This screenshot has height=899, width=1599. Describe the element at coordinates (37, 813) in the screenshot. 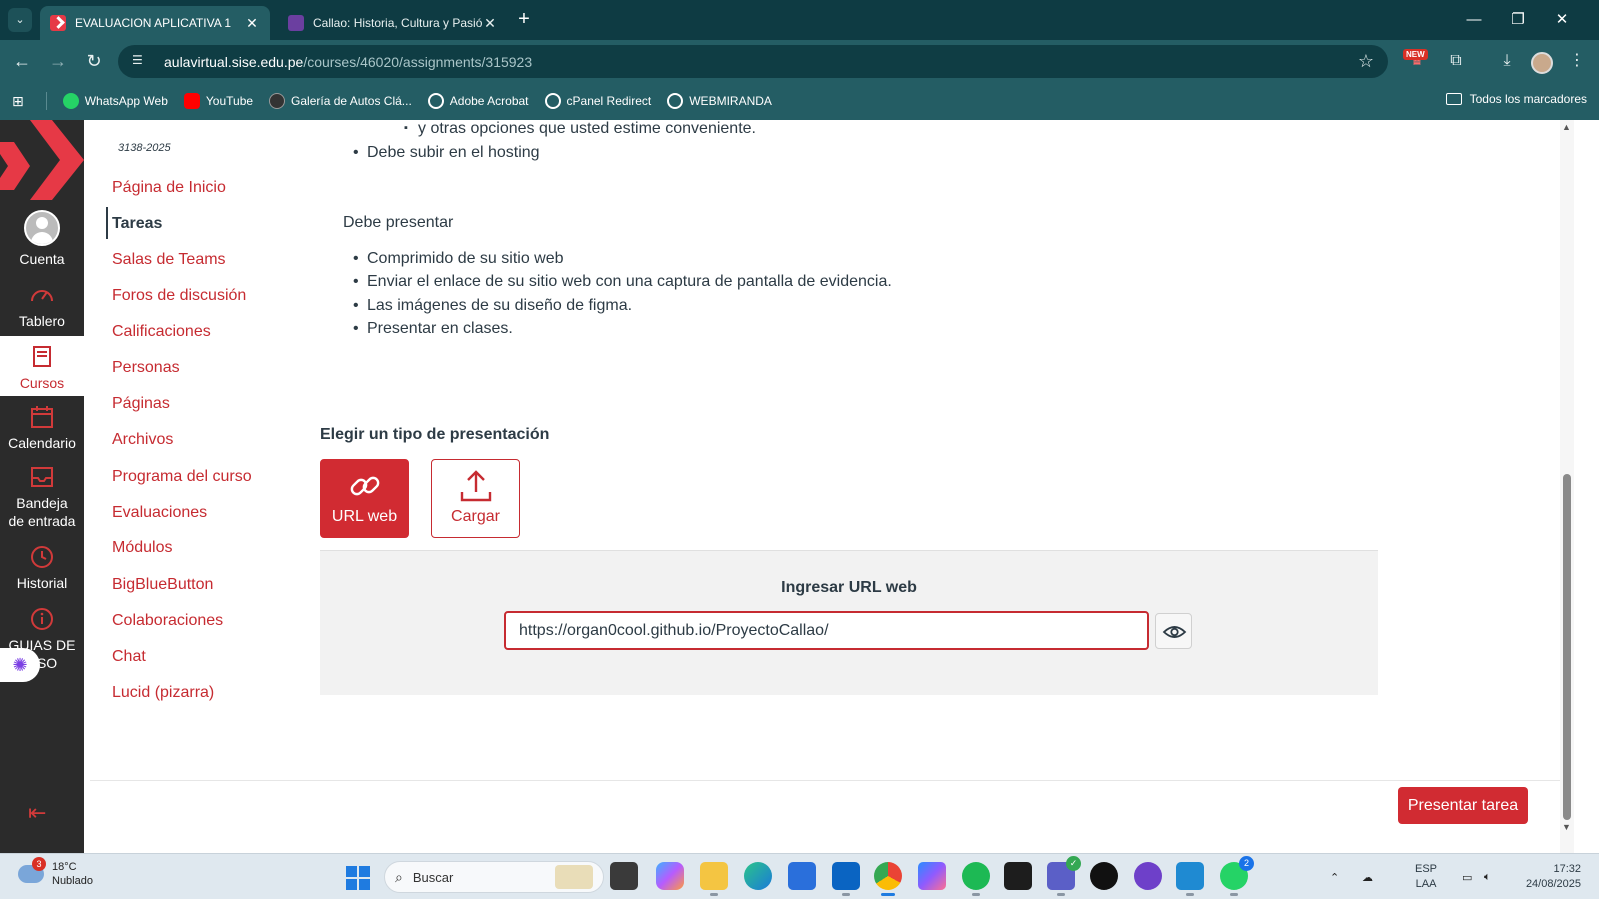

I see `collapse-nav-icon: ⇤` at that location.